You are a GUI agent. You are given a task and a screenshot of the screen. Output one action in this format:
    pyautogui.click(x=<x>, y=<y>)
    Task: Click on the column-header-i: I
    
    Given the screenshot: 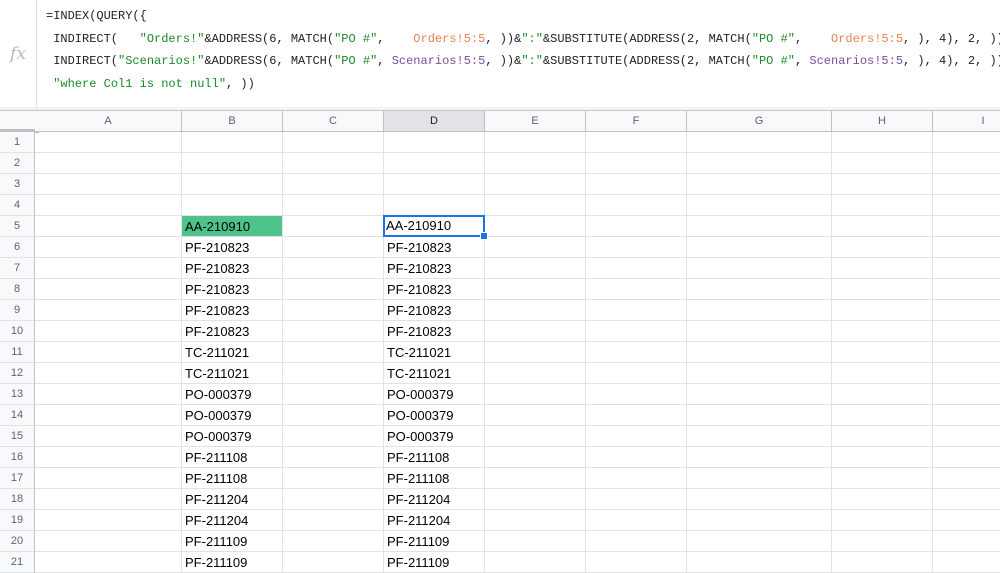 What is the action you would take?
    pyautogui.click(x=966, y=121)
    